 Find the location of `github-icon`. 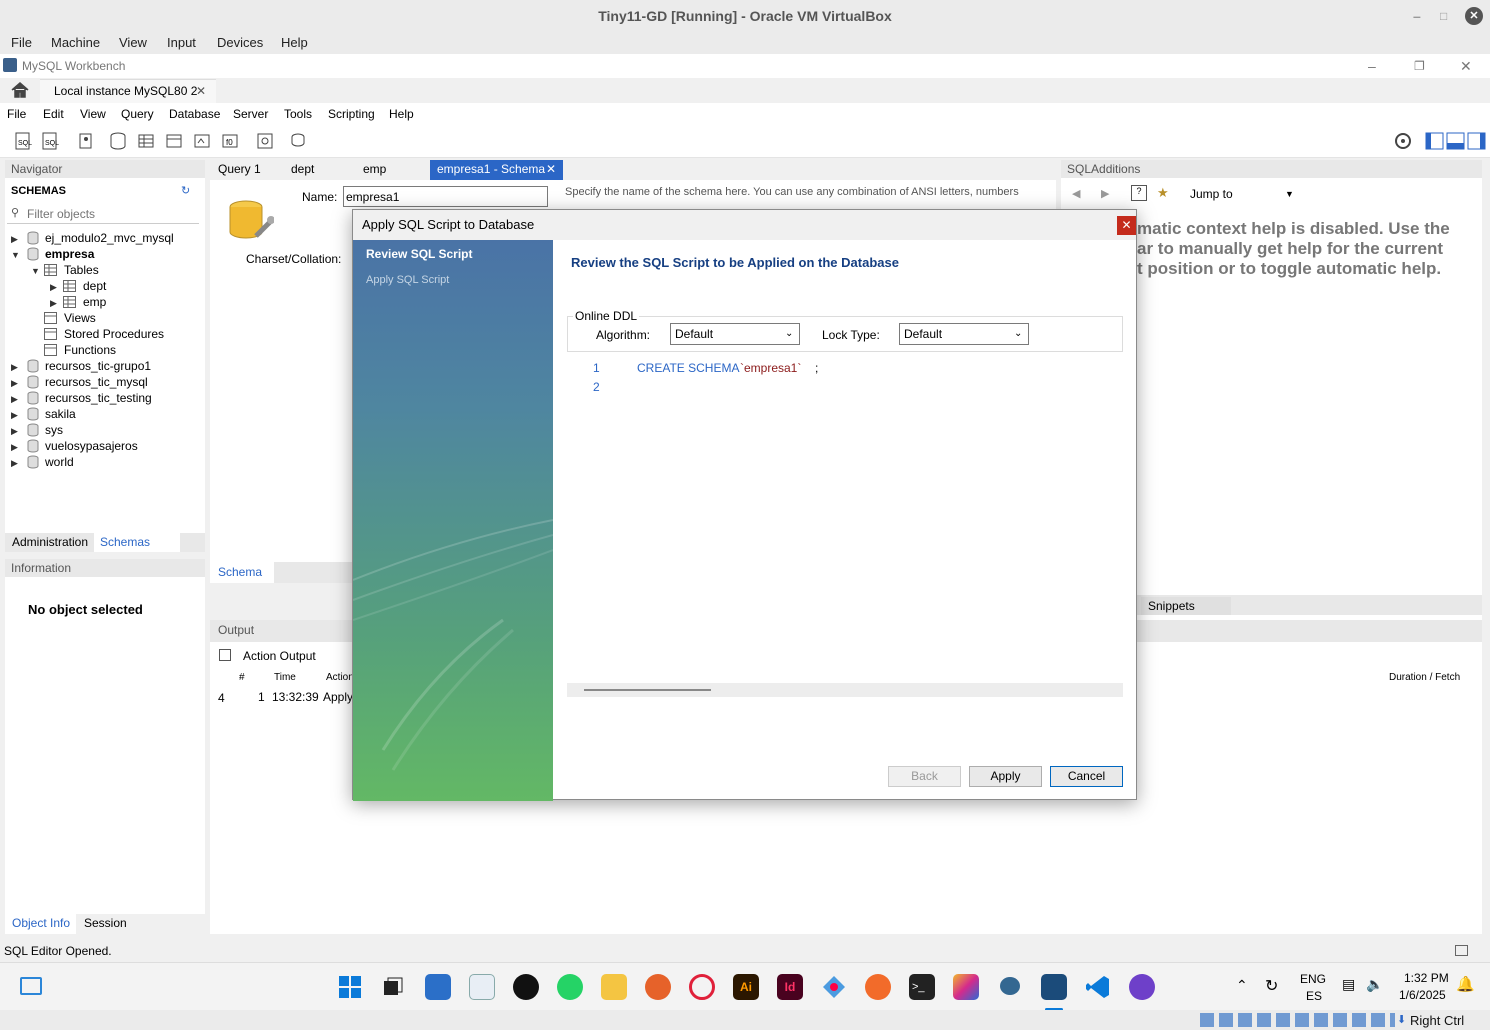

github-icon is located at coordinates (1142, 987).